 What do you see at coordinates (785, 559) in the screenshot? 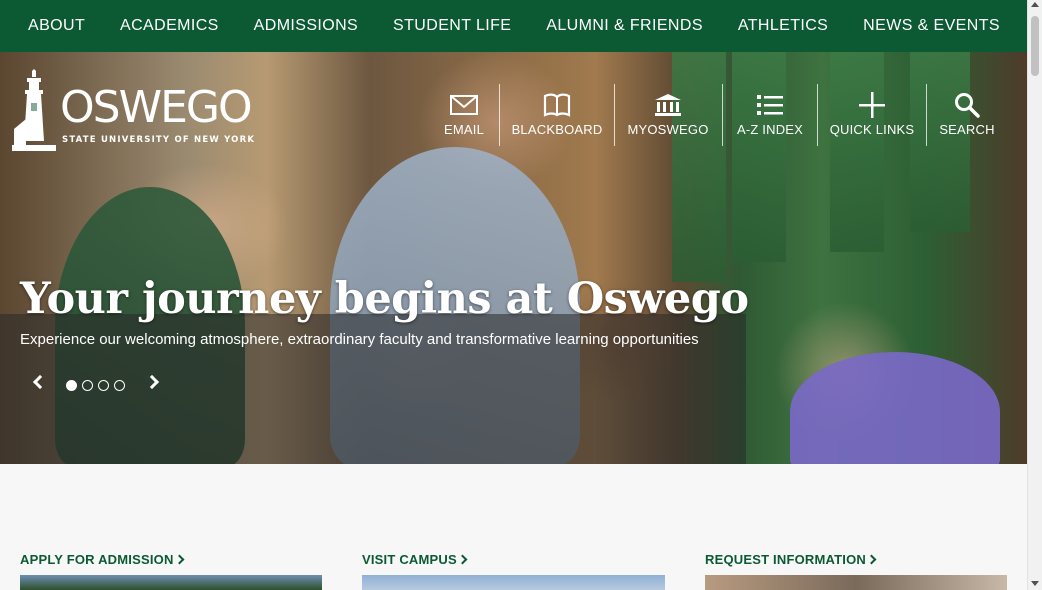
I see `request-information-label: REQUEST INFORMATION` at bounding box center [785, 559].